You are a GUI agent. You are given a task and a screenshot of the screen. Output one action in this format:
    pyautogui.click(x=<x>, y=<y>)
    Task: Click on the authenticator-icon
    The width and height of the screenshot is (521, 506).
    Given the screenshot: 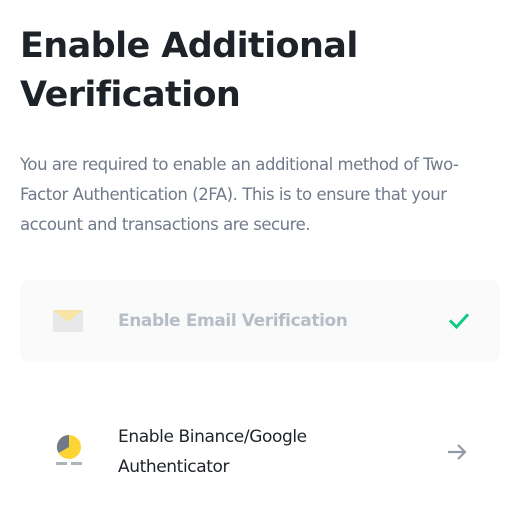 What is the action you would take?
    pyautogui.click(x=69, y=450)
    